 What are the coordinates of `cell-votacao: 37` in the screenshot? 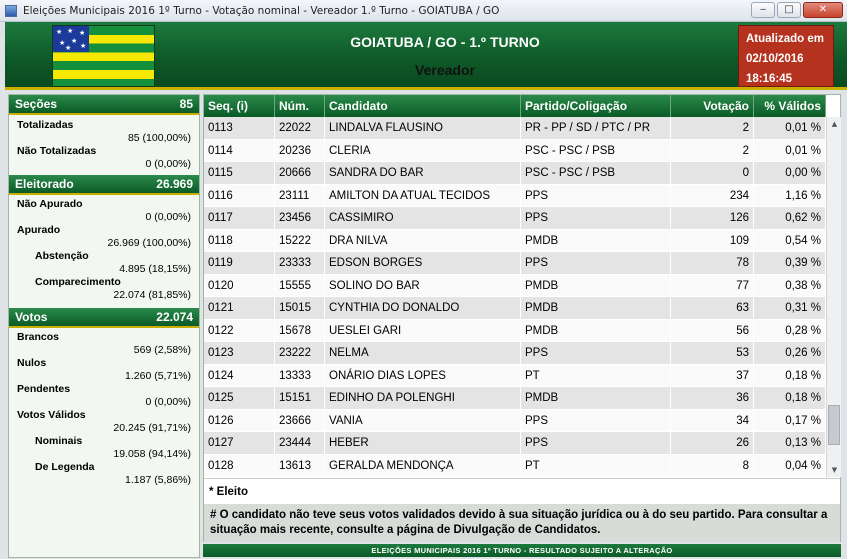 It's located at (712, 375).